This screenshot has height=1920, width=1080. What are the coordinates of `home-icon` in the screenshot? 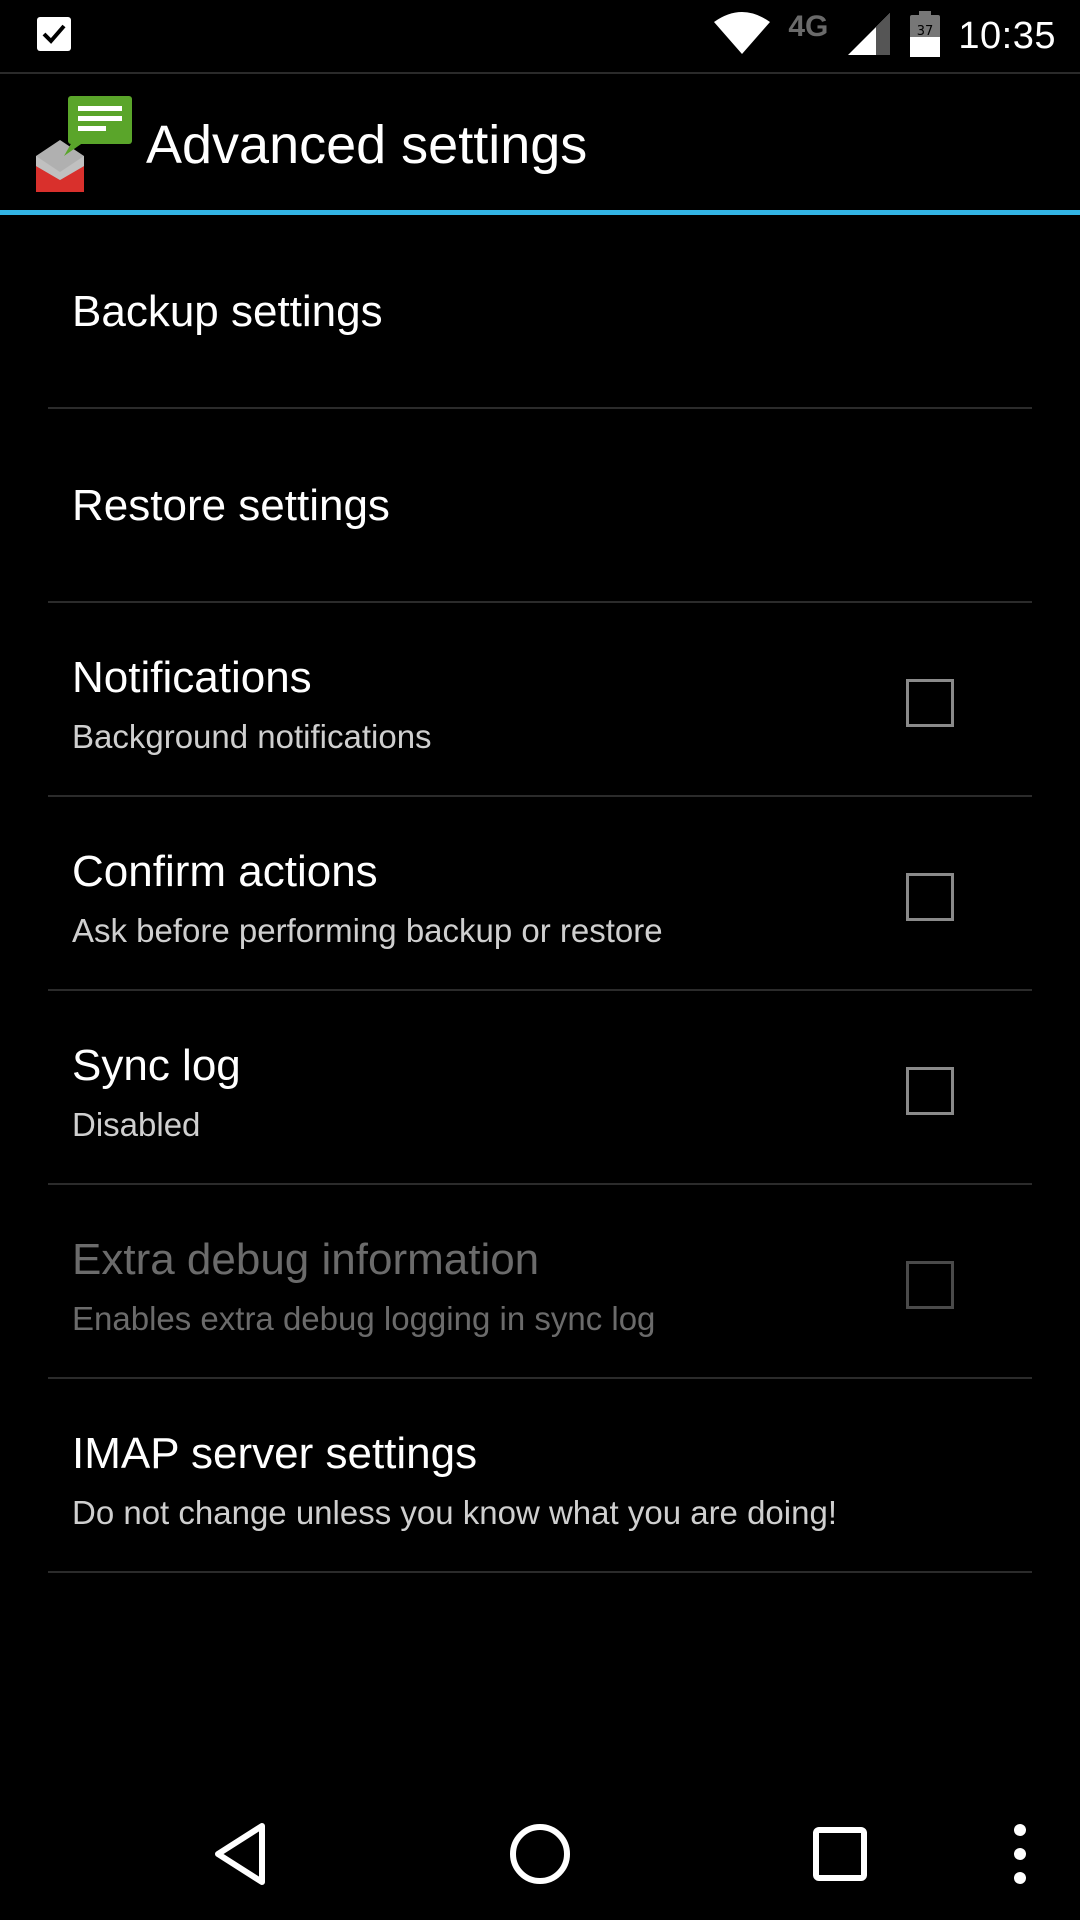 It's located at (540, 1854).